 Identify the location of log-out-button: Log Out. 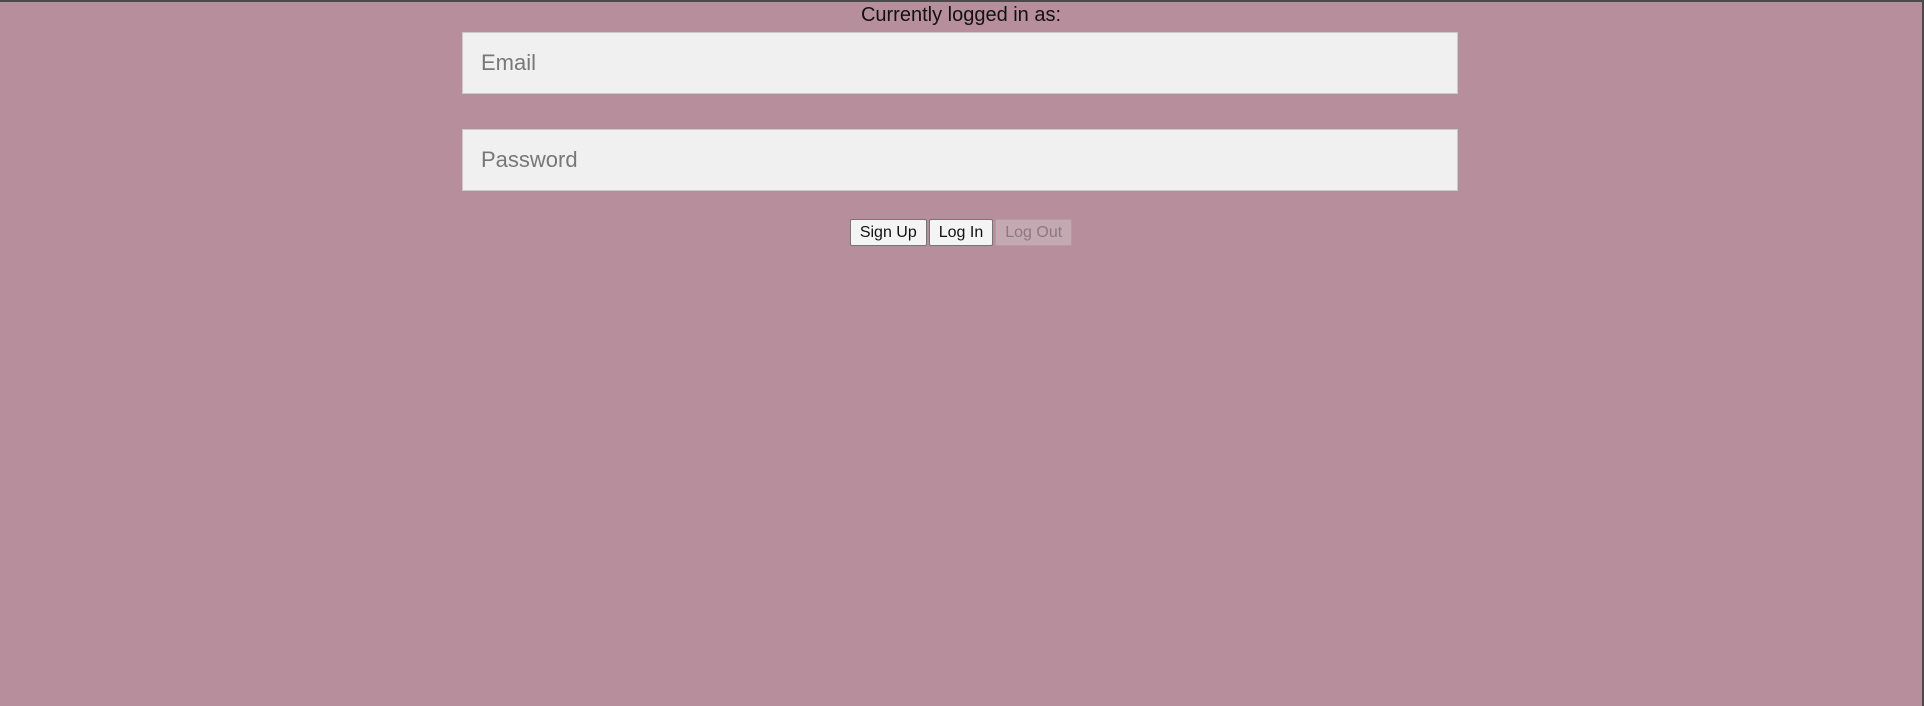
(1034, 232).